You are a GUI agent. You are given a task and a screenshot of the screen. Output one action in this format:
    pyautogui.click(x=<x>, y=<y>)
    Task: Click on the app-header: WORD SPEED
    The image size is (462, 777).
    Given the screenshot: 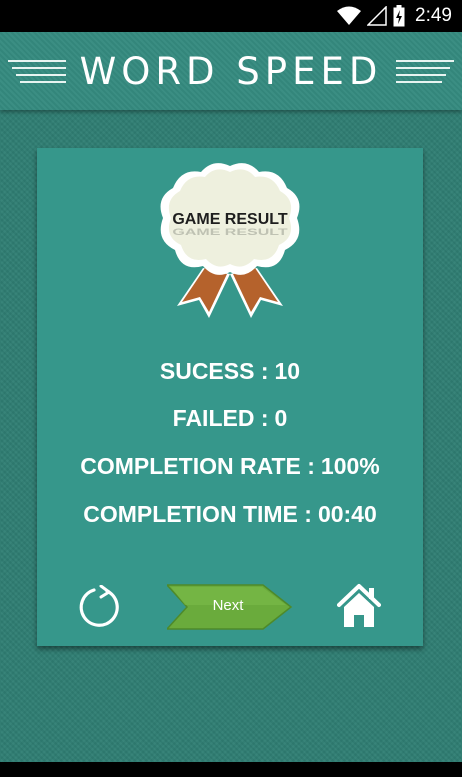 What is the action you would take?
    pyautogui.click(x=231, y=71)
    